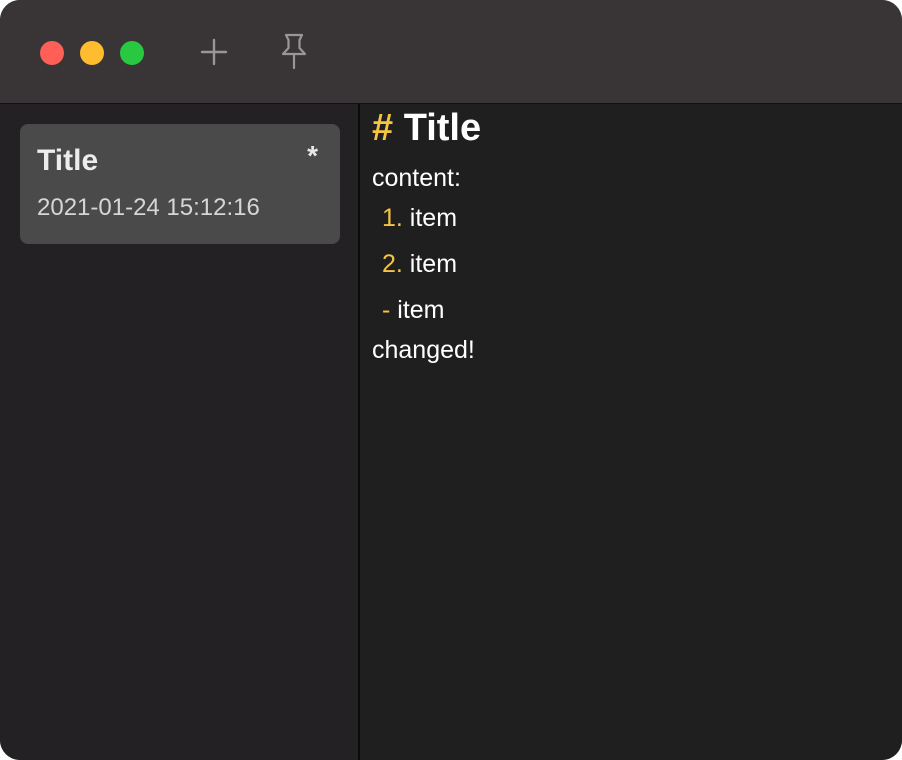  Describe the element at coordinates (423, 350) in the screenshot. I see `content-line: changed!` at that location.